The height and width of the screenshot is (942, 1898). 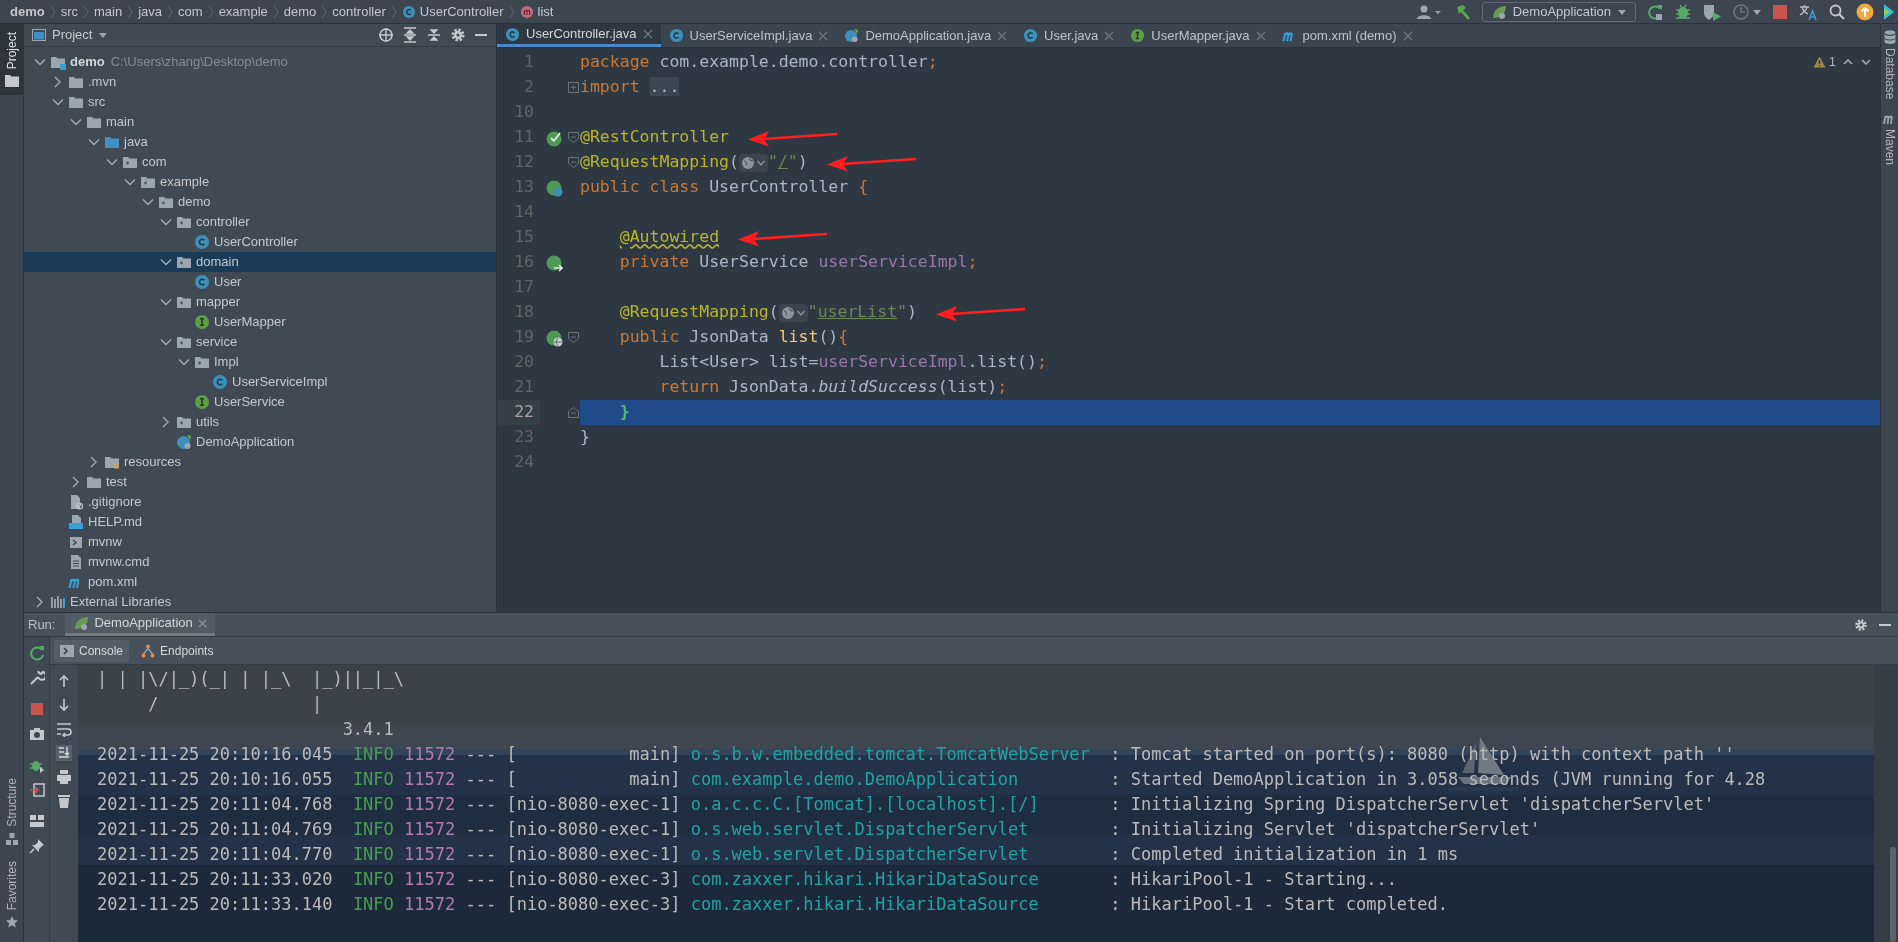 What do you see at coordinates (190, 11) in the screenshot?
I see `breadcrumb-item: com` at bounding box center [190, 11].